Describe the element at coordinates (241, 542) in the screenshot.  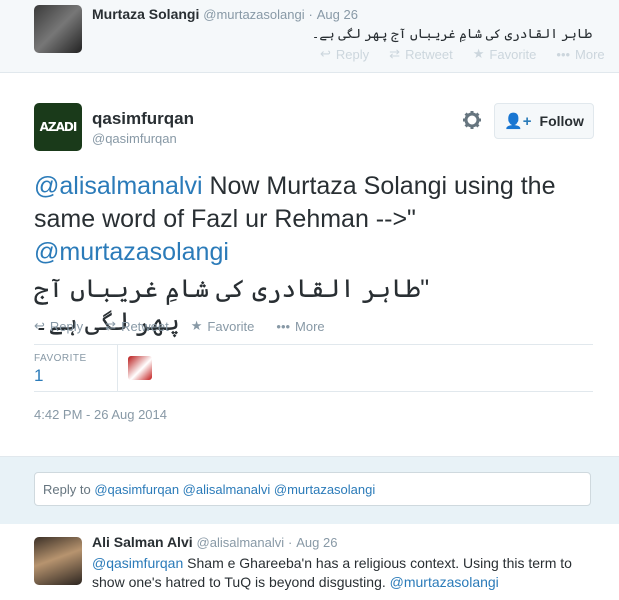
I see `author-handle: @alisalmanalvi` at that location.